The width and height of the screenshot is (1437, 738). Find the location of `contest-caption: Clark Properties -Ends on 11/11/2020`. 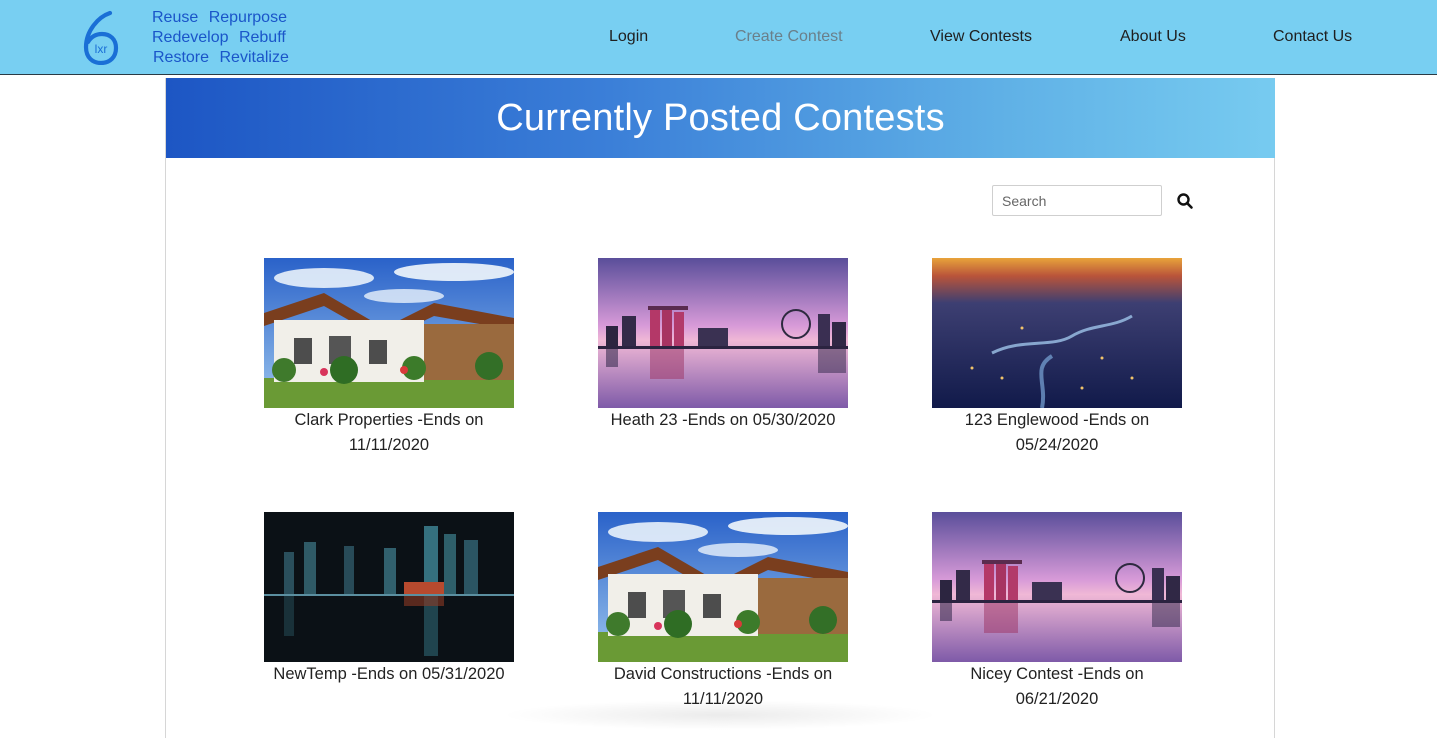

contest-caption: Clark Properties -Ends on 11/11/2020 is located at coordinates (389, 433).